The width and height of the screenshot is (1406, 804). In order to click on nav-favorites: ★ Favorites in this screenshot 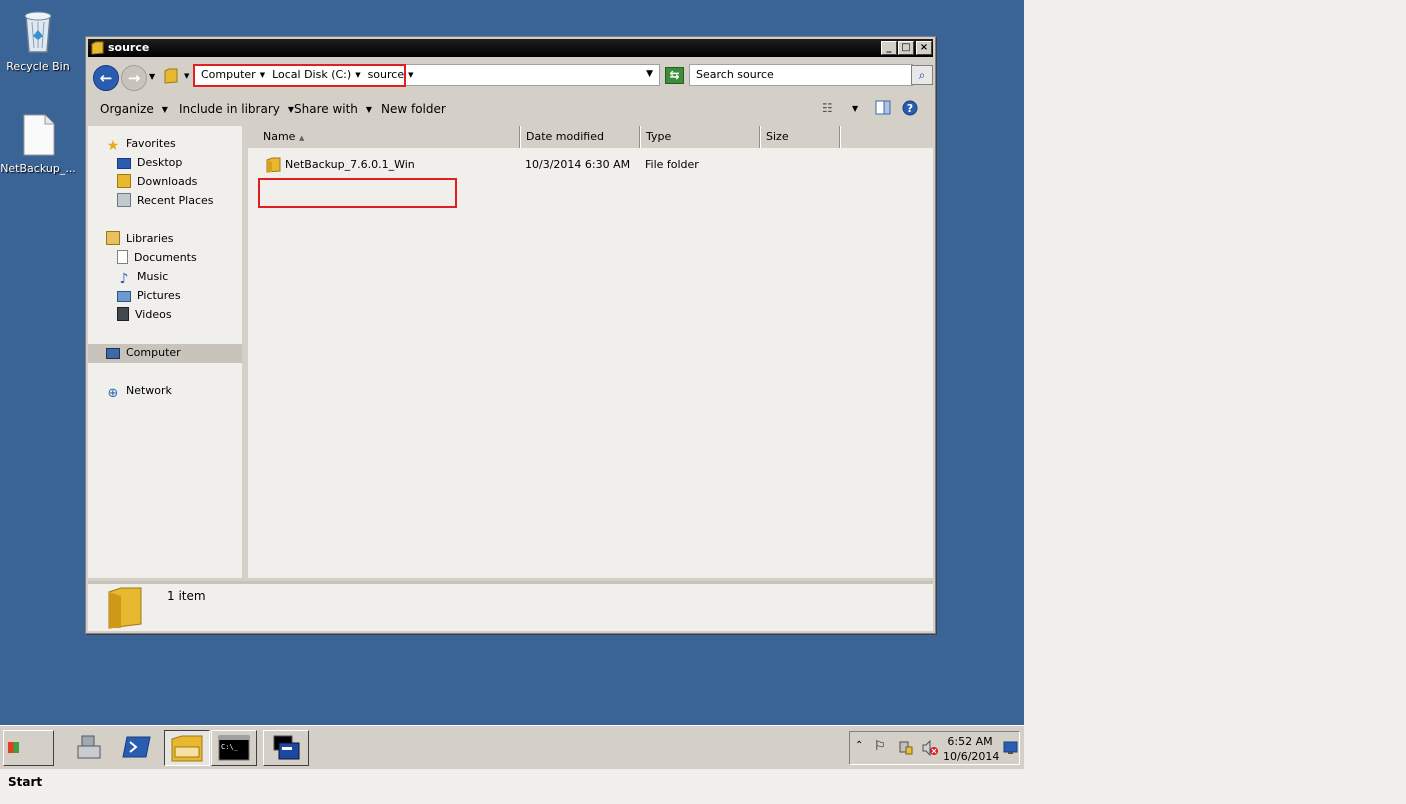, I will do `click(141, 144)`.